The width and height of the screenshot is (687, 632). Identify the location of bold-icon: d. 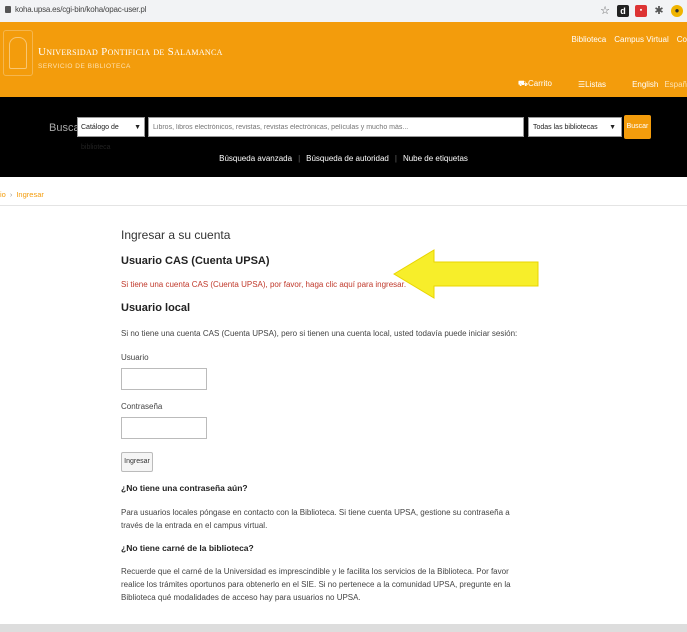
(623, 11).